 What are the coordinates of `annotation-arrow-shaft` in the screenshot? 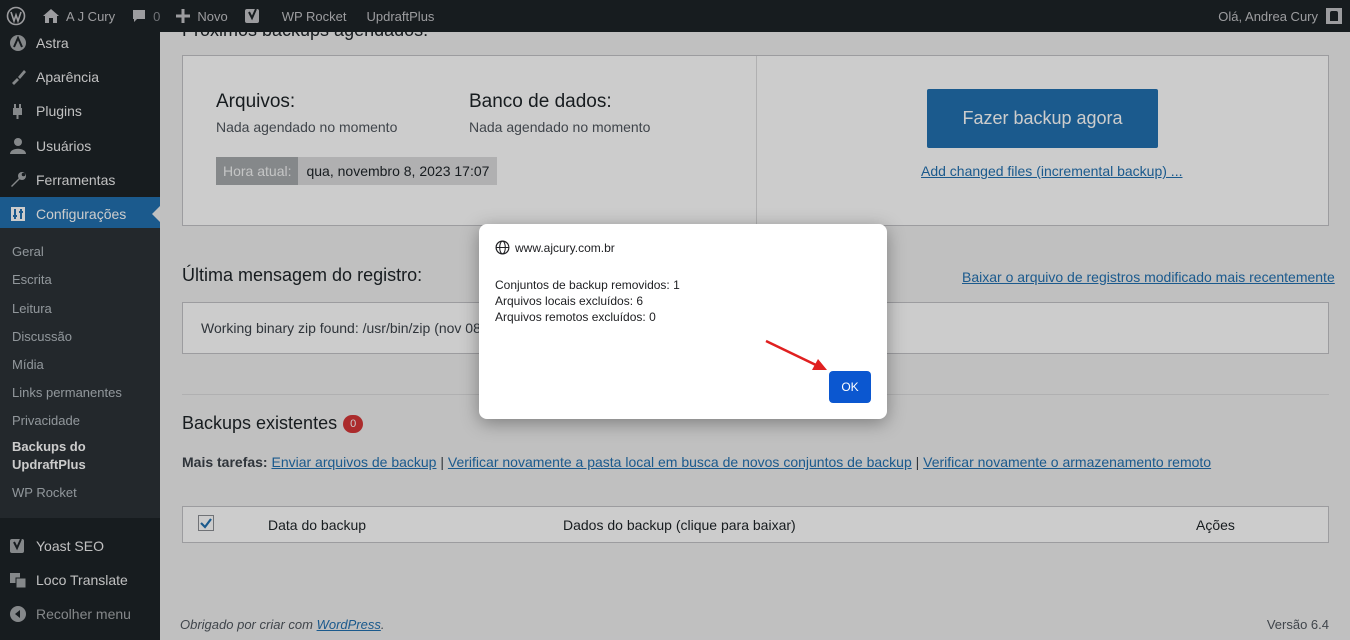 It's located at (792, 353).